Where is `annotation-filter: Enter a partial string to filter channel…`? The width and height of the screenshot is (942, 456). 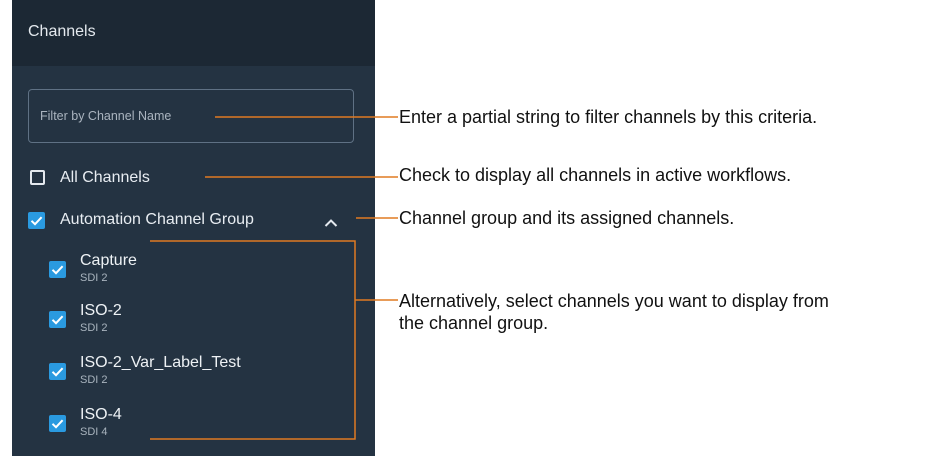
annotation-filter: Enter a partial string to filter channel… is located at coordinates (608, 117).